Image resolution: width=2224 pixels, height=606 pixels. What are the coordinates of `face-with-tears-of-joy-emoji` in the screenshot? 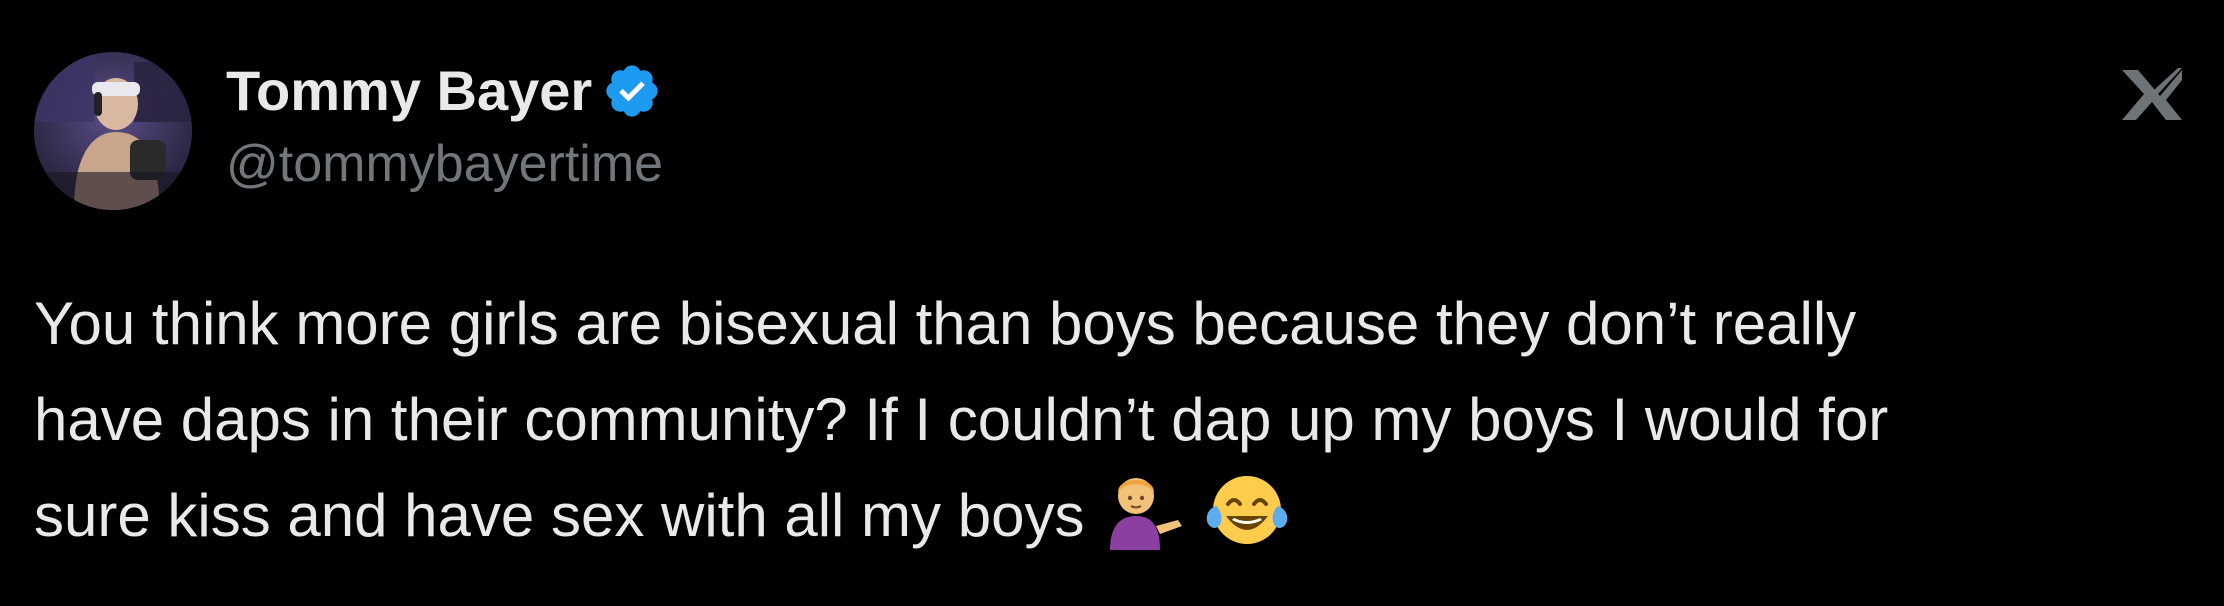 It's located at (1247, 510).